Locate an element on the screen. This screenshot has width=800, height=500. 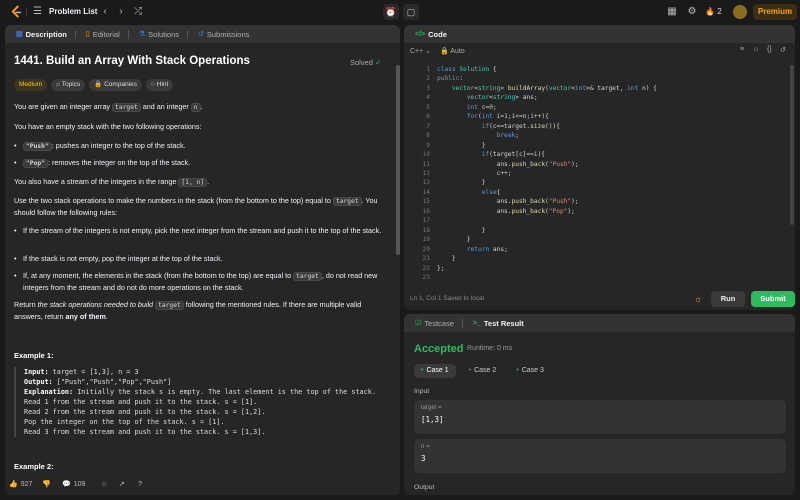
share-icon: ↗ is located at coordinates (122, 484).